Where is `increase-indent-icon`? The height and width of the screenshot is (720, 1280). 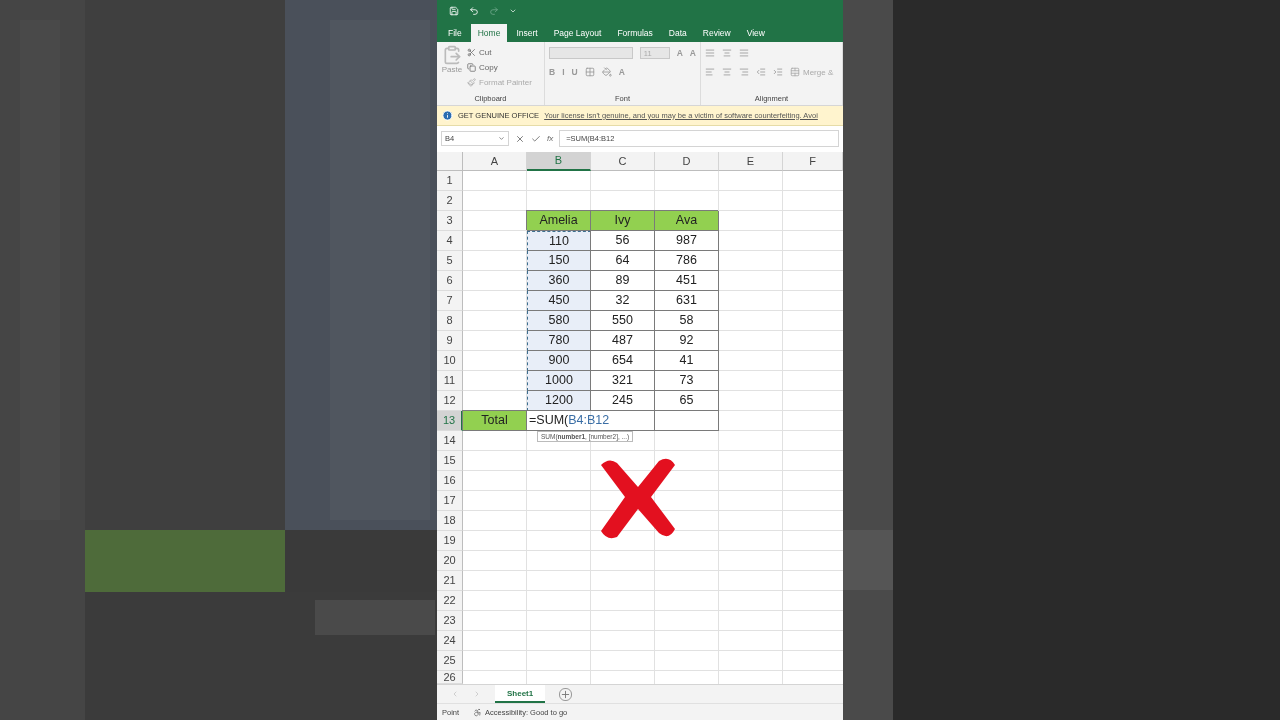 increase-indent-icon is located at coordinates (778, 72).